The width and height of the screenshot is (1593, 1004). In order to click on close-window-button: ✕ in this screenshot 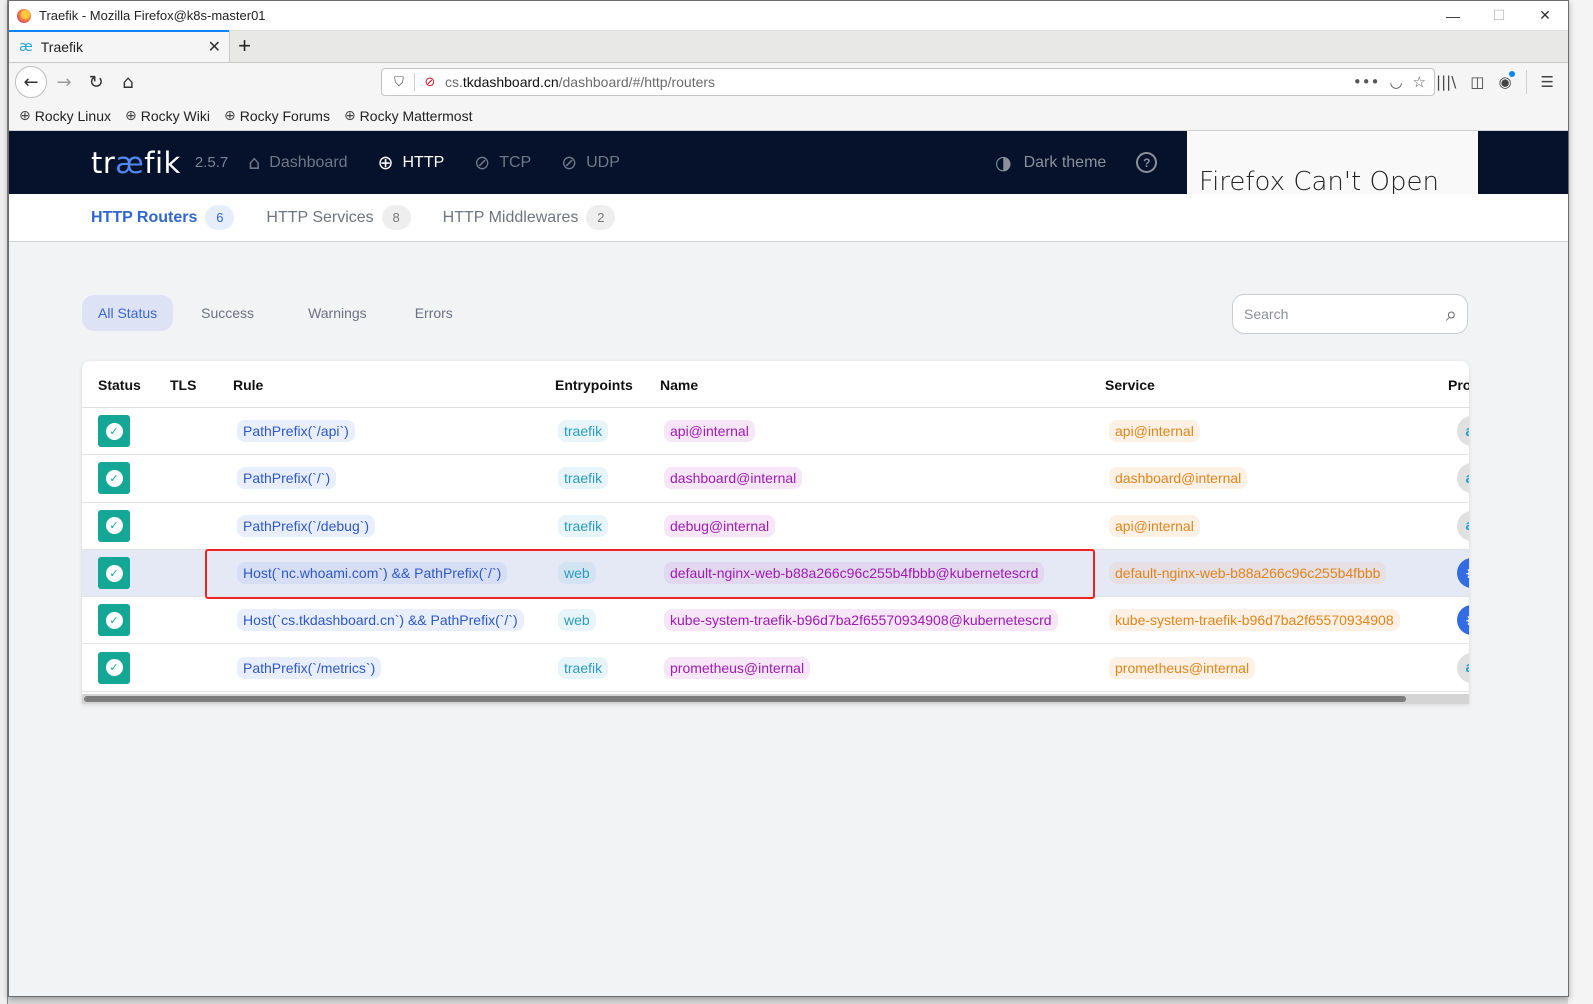, I will do `click(1545, 16)`.